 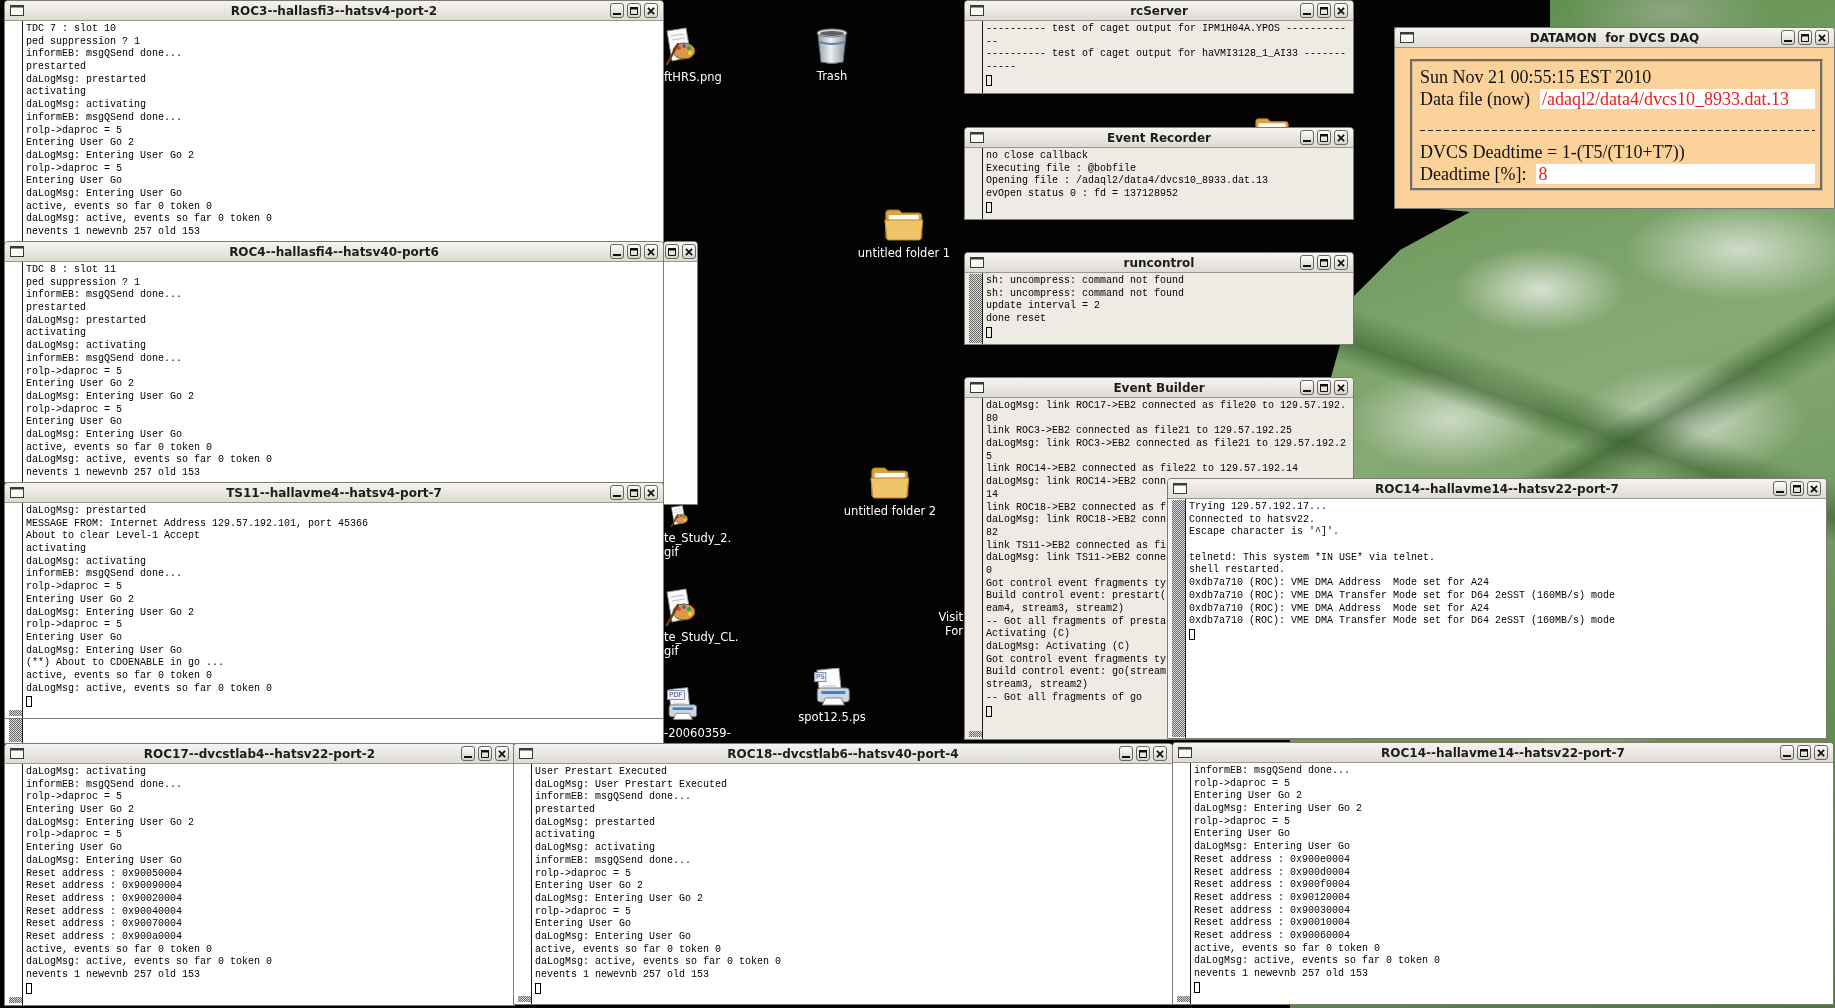 I want to click on terminal-line: 0, so click(x=989, y=571).